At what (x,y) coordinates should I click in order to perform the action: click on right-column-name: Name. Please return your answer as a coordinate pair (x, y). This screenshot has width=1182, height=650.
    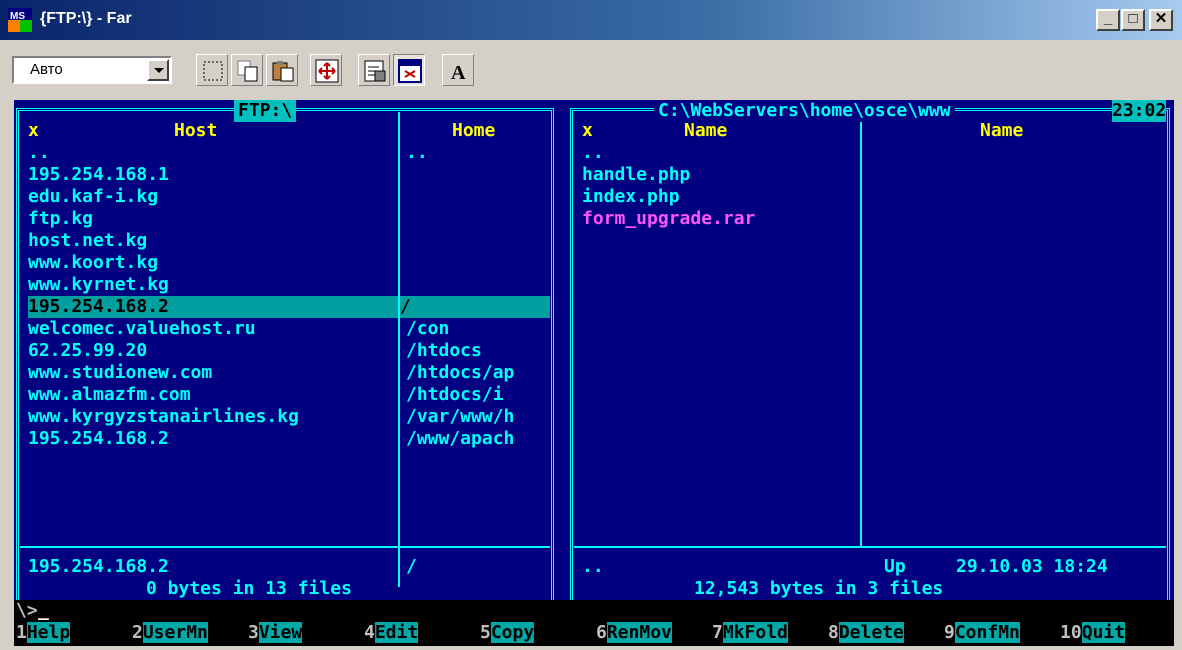
    Looking at the image, I should click on (706, 130).